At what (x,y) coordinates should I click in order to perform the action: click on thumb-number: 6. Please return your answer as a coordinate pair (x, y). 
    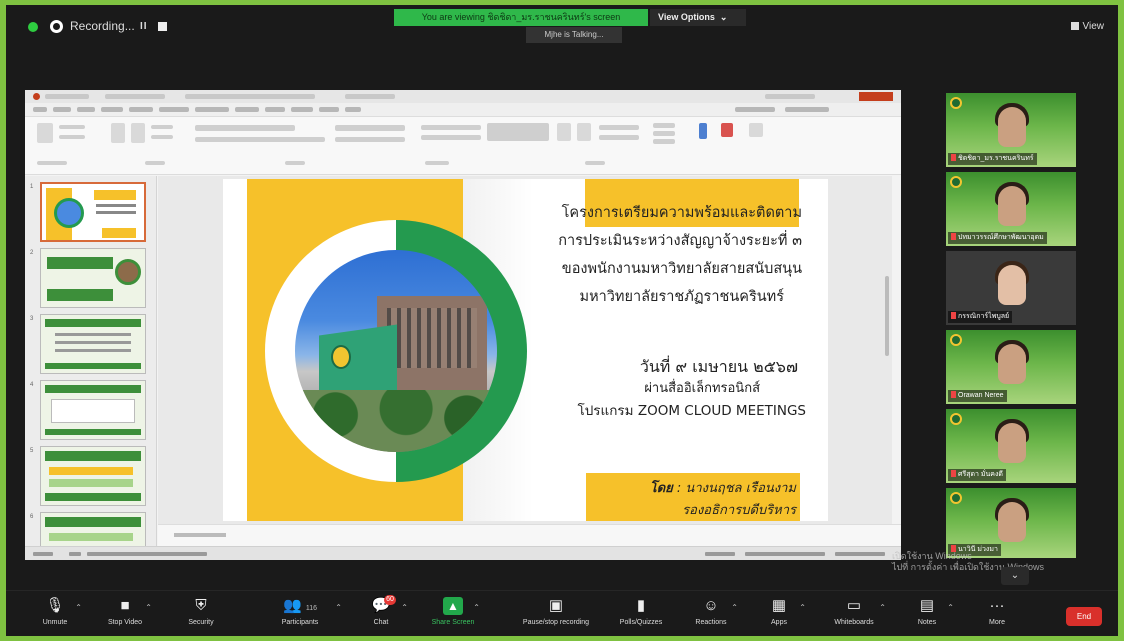
    Looking at the image, I should click on (32, 517).